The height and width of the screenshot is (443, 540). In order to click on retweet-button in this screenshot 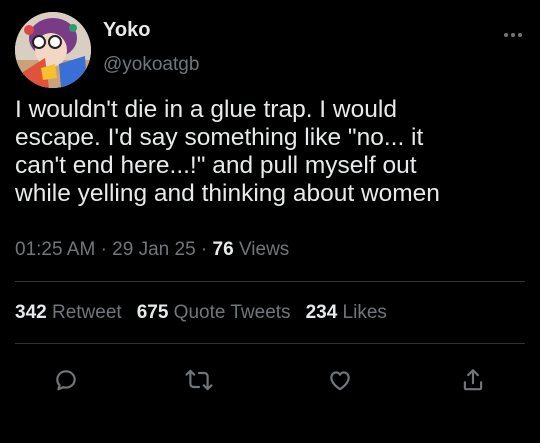, I will do `click(199, 380)`.